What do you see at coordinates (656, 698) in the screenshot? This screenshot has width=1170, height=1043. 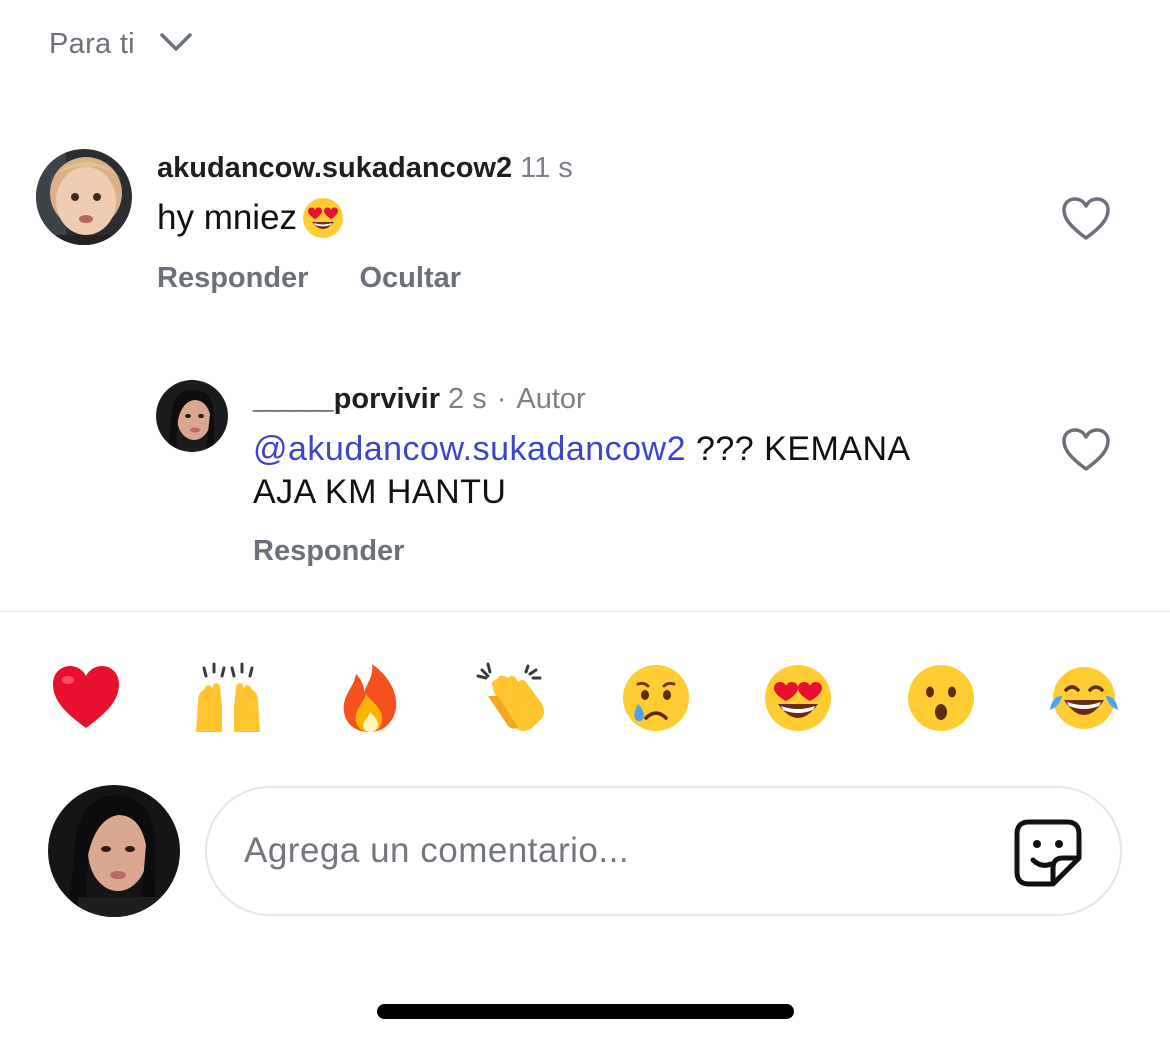 I see `crying-face-emoji-icon` at bounding box center [656, 698].